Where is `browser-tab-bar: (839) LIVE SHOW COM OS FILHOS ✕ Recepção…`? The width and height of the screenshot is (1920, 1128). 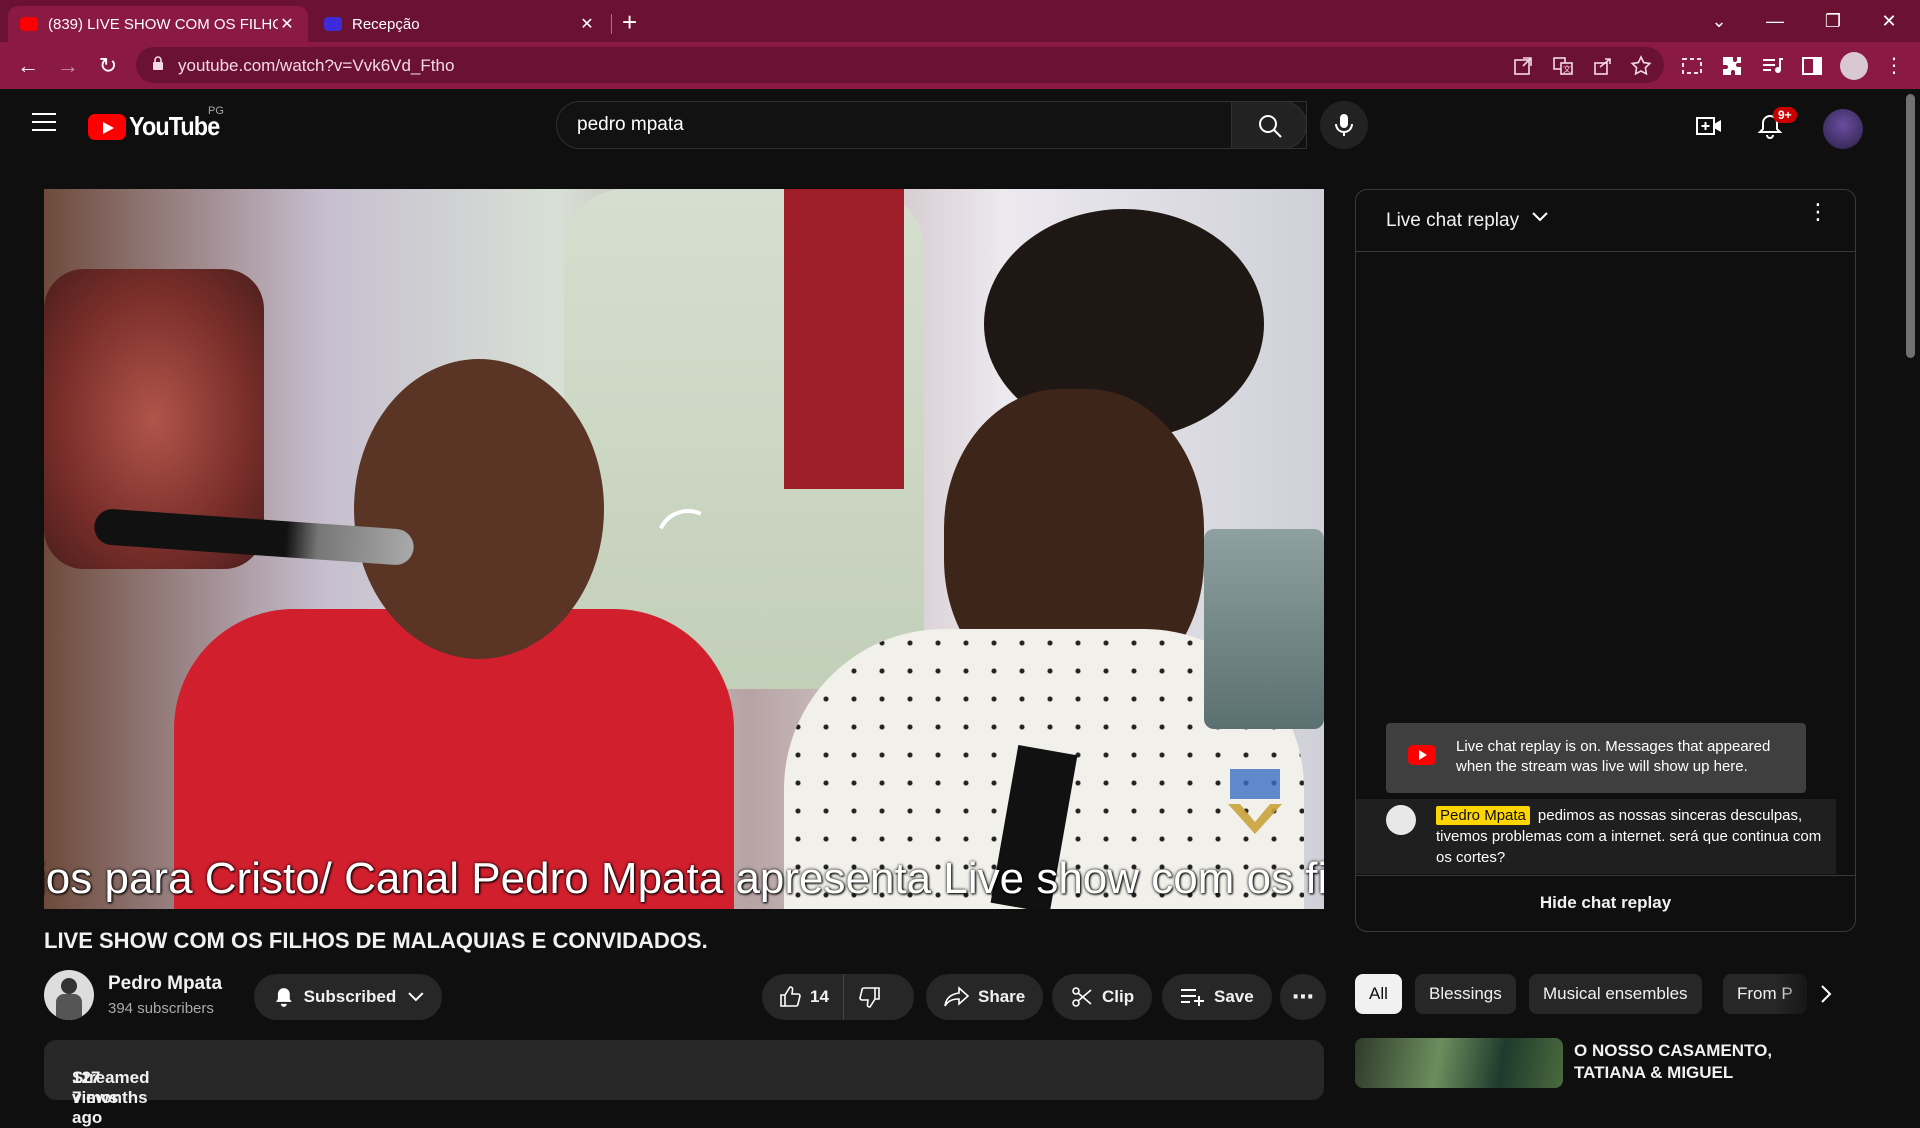
browser-tab-bar: (839) LIVE SHOW COM OS FILHOS ✕ Recepção… is located at coordinates (960, 21).